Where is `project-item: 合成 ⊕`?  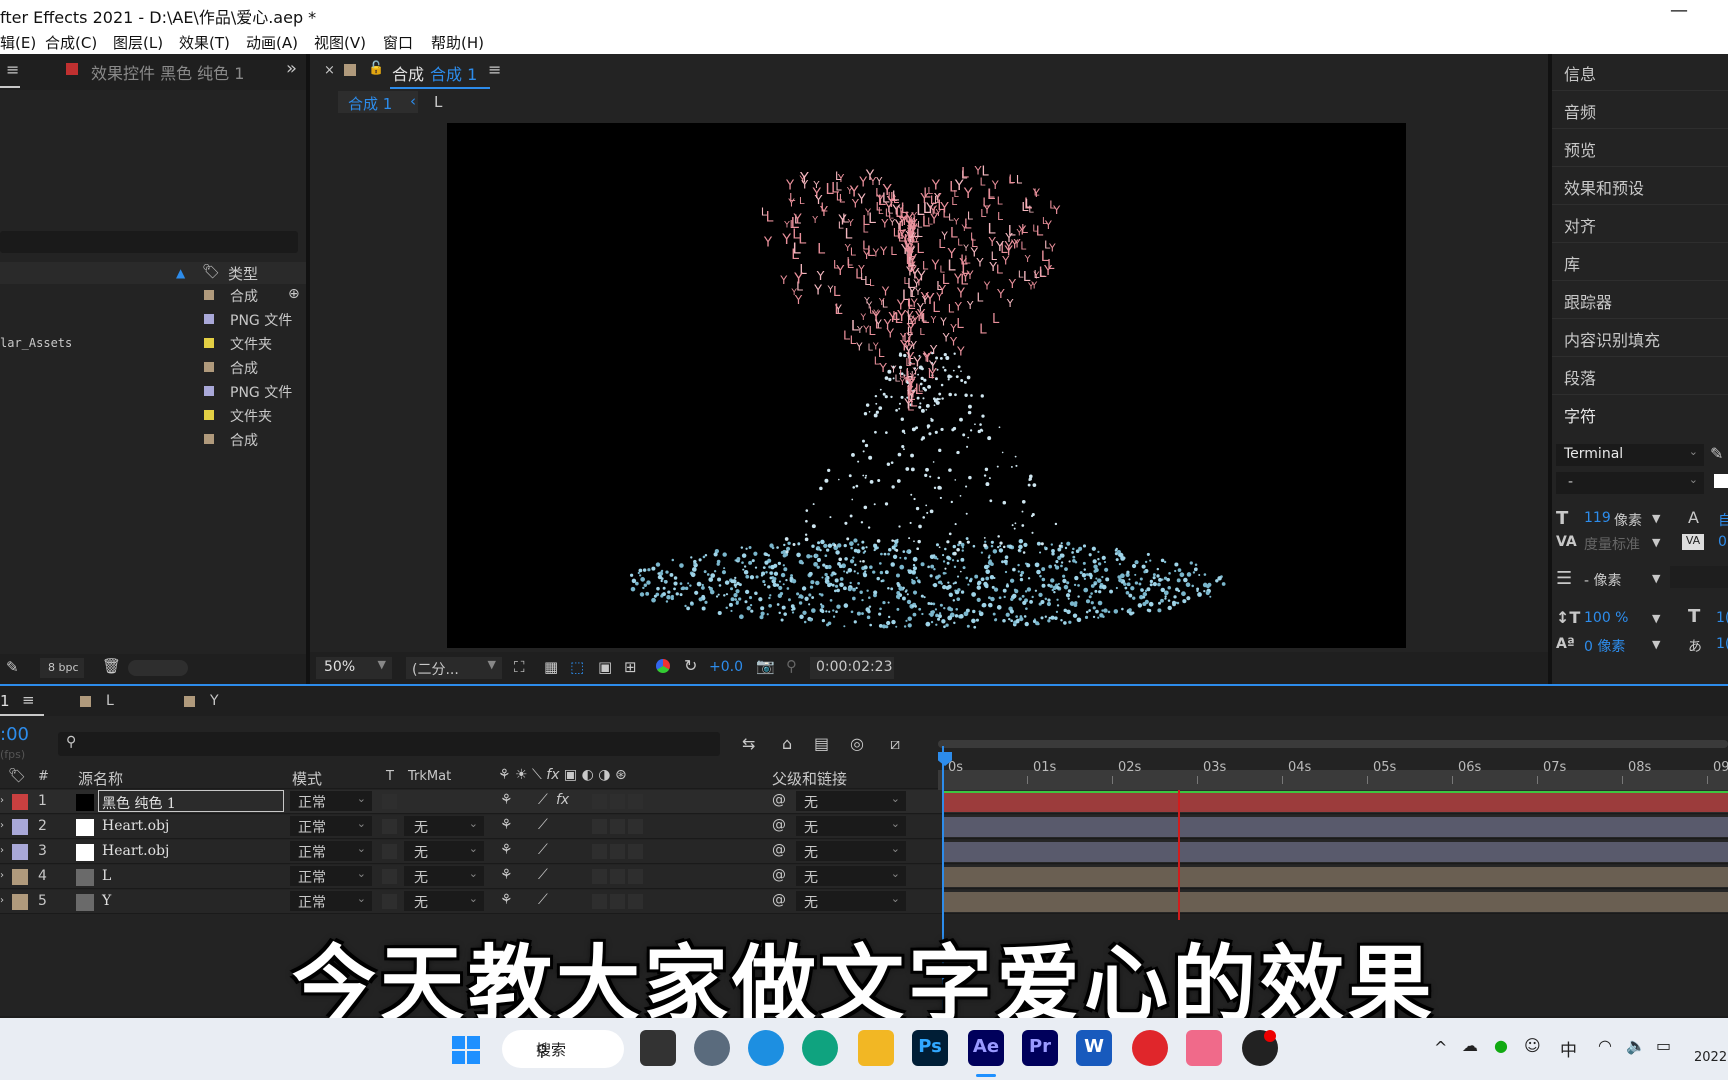 project-item: 合成 ⊕ is located at coordinates (153, 296).